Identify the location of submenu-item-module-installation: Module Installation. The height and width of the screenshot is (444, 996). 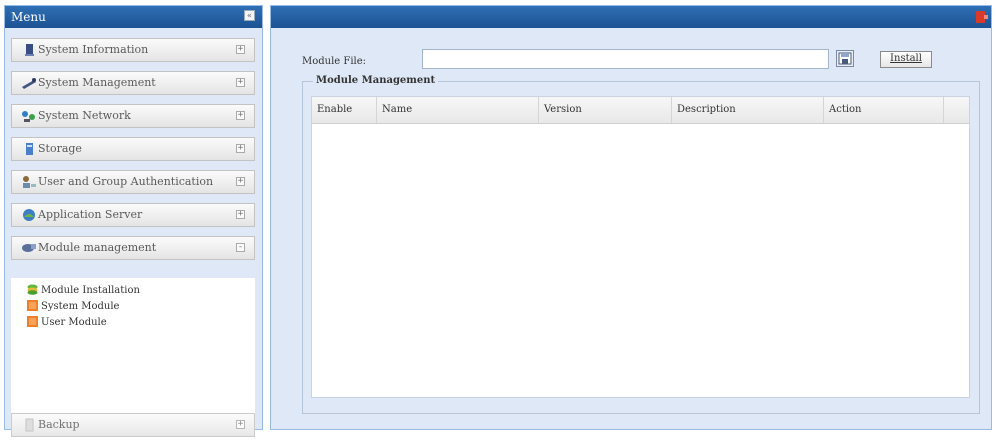
(83, 291).